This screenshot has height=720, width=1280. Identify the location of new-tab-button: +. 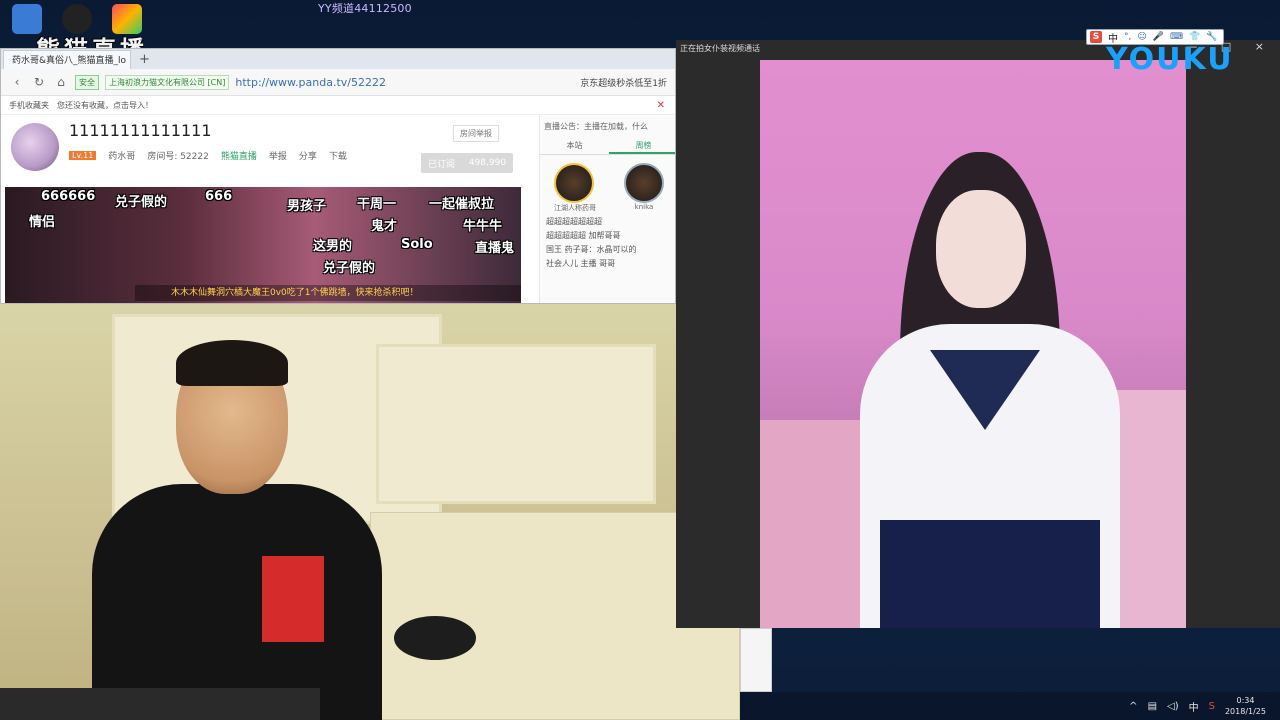
(144, 59).